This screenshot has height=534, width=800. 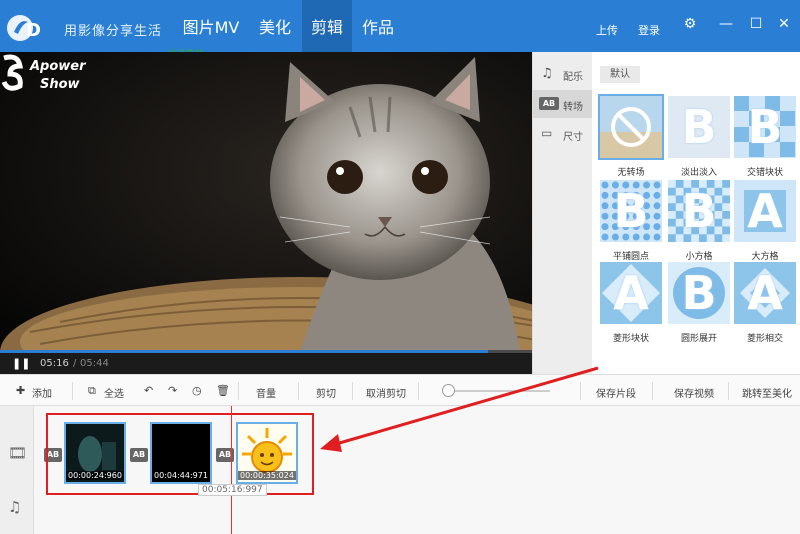 I want to click on music-icon: ♫, so click(x=547, y=73).